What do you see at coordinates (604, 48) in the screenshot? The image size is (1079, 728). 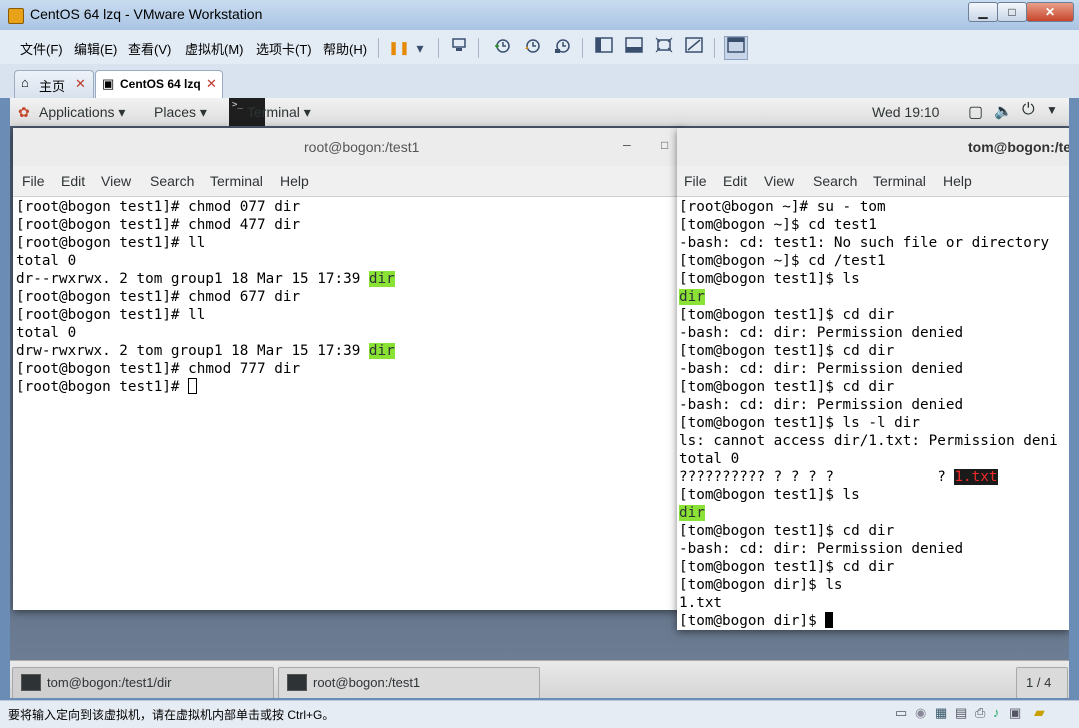 I see `show-library-icon` at bounding box center [604, 48].